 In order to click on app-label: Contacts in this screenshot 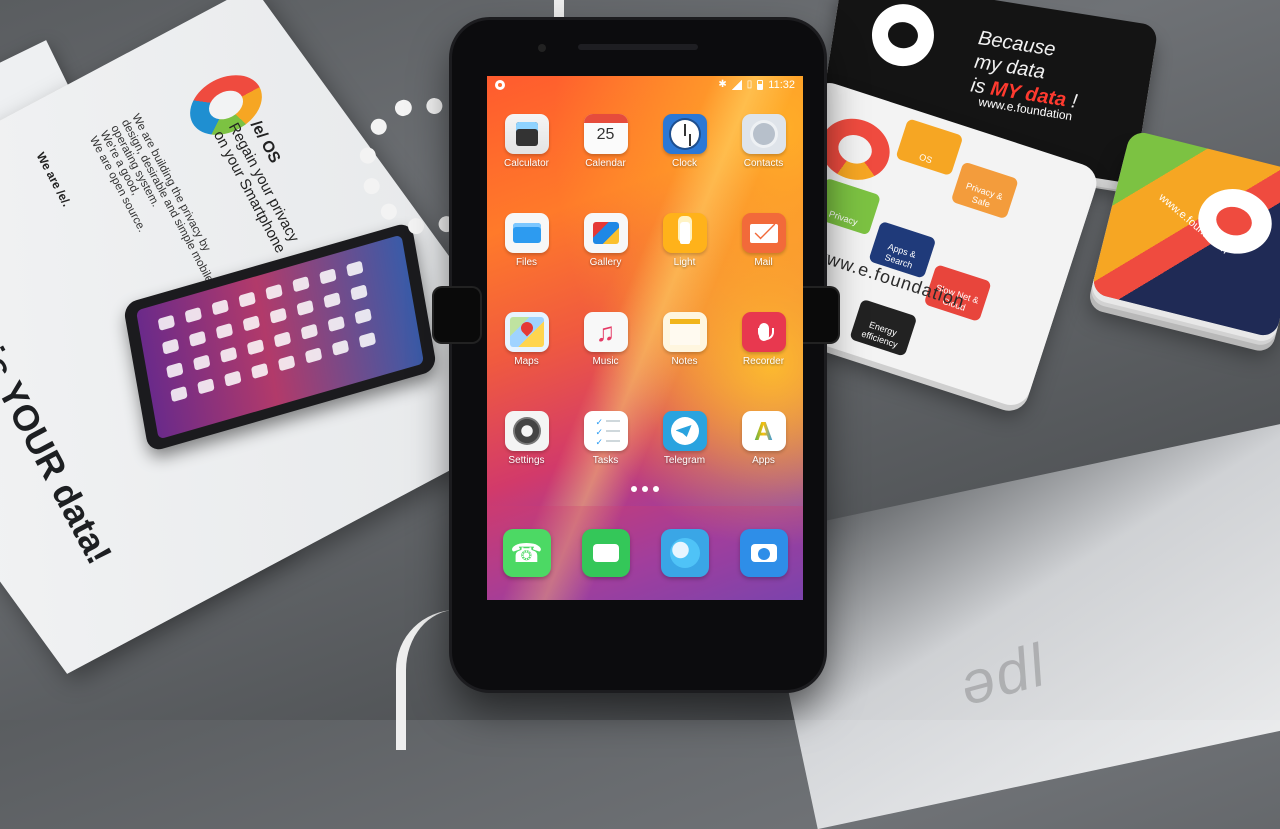, I will do `click(763, 163)`.